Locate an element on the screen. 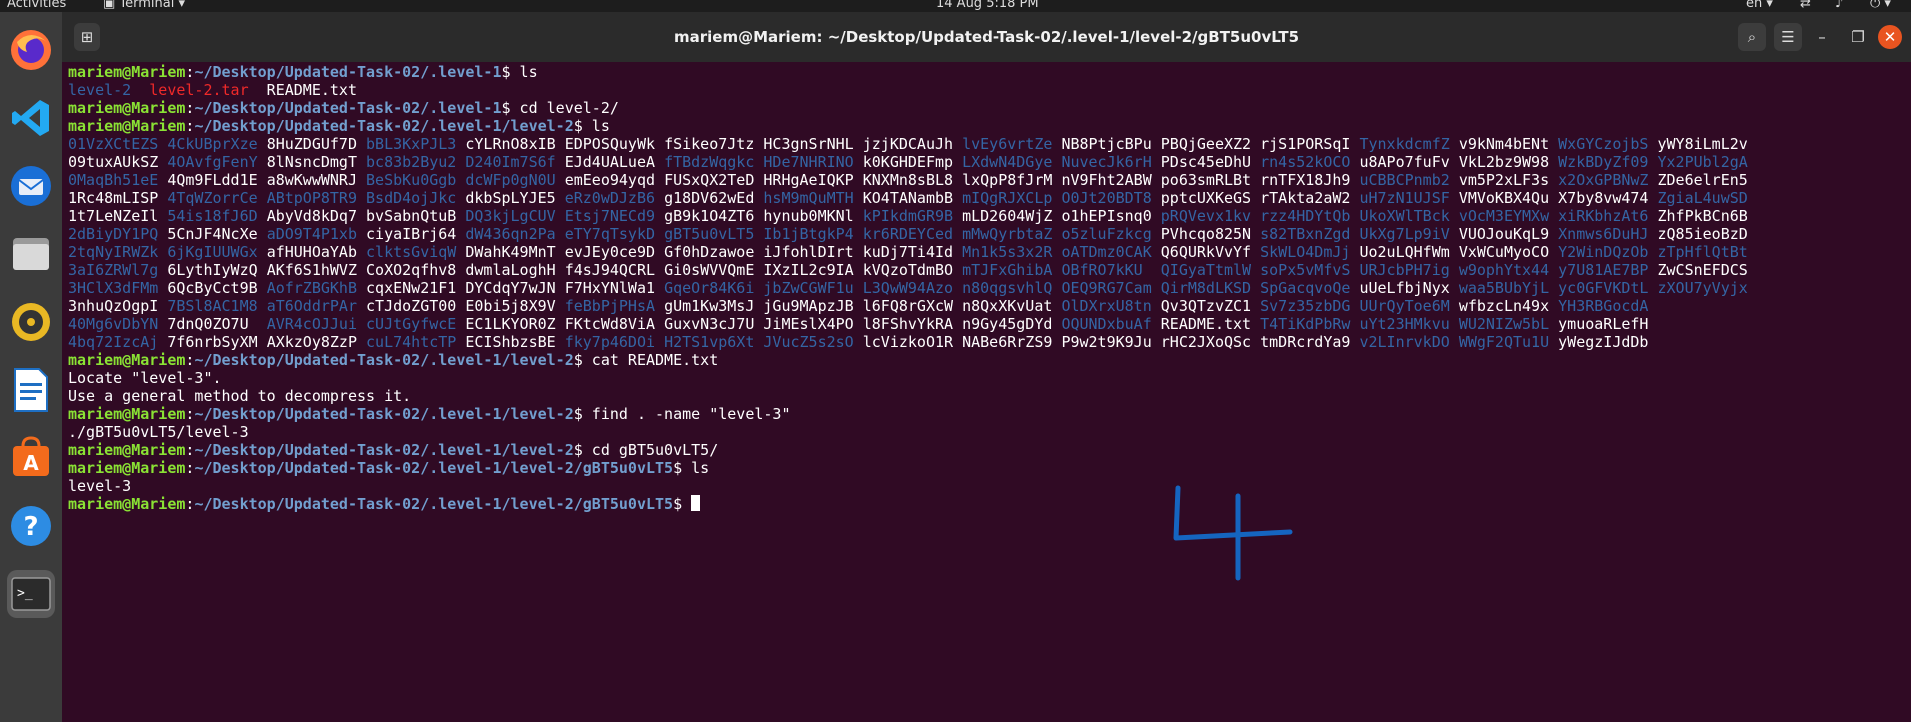  ls-entry: pRQVevx1kv is located at coordinates (1206, 216).